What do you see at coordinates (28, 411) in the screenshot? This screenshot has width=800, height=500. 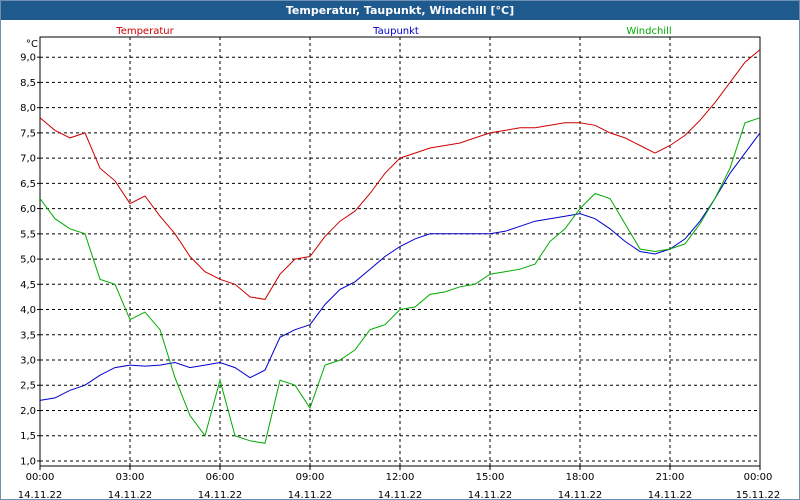 I see `y-tick-label: 2,0` at bounding box center [28, 411].